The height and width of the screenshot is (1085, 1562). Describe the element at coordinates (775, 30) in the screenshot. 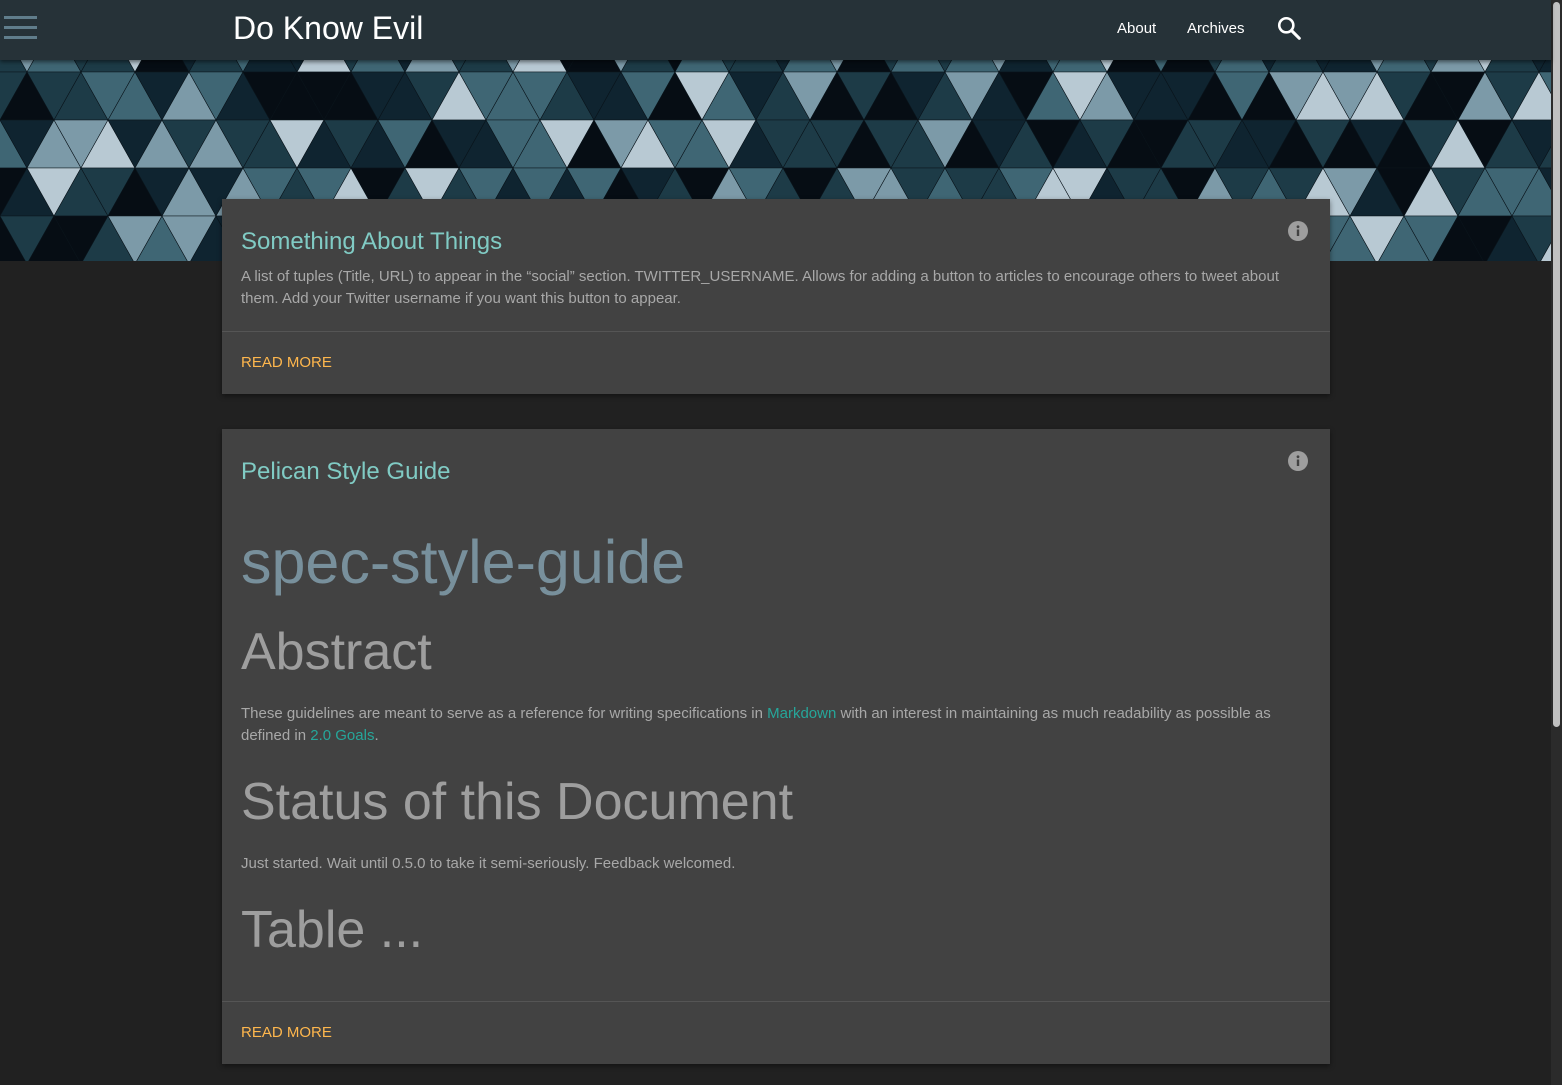

I see `top-app-bar: Do Know Evil About Archives` at that location.